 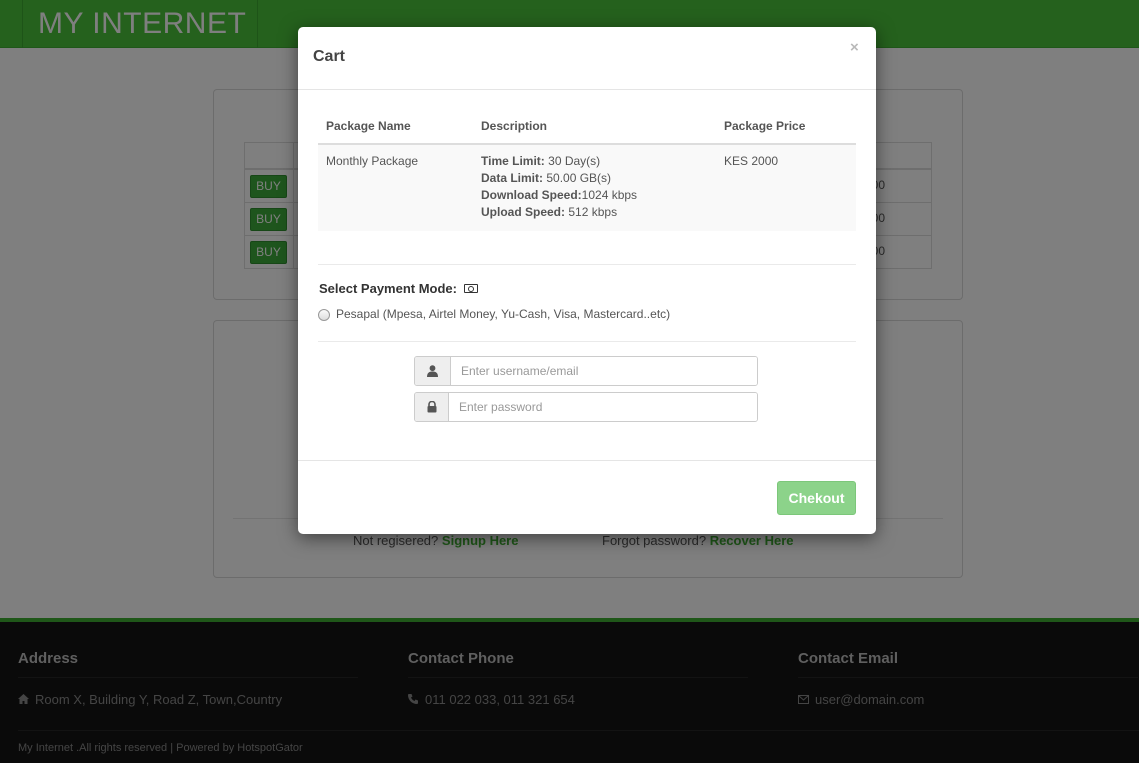 What do you see at coordinates (786, 187) in the screenshot?
I see `package-price-cell: KES 2000` at bounding box center [786, 187].